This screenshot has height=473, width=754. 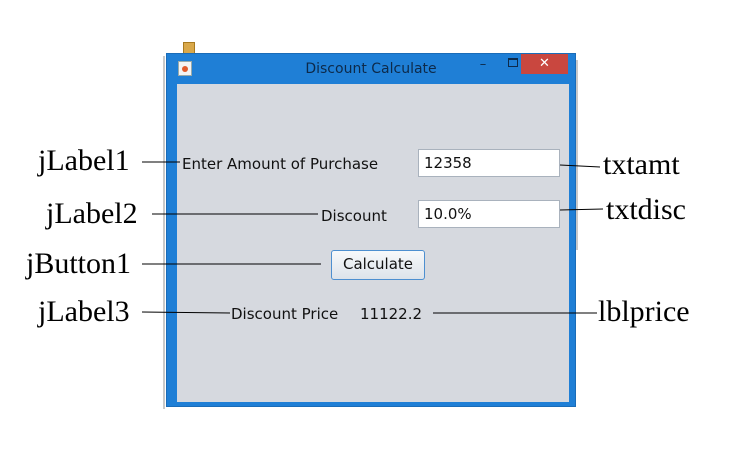 I want to click on annotation-jbutton1: jButton1, so click(x=79, y=263).